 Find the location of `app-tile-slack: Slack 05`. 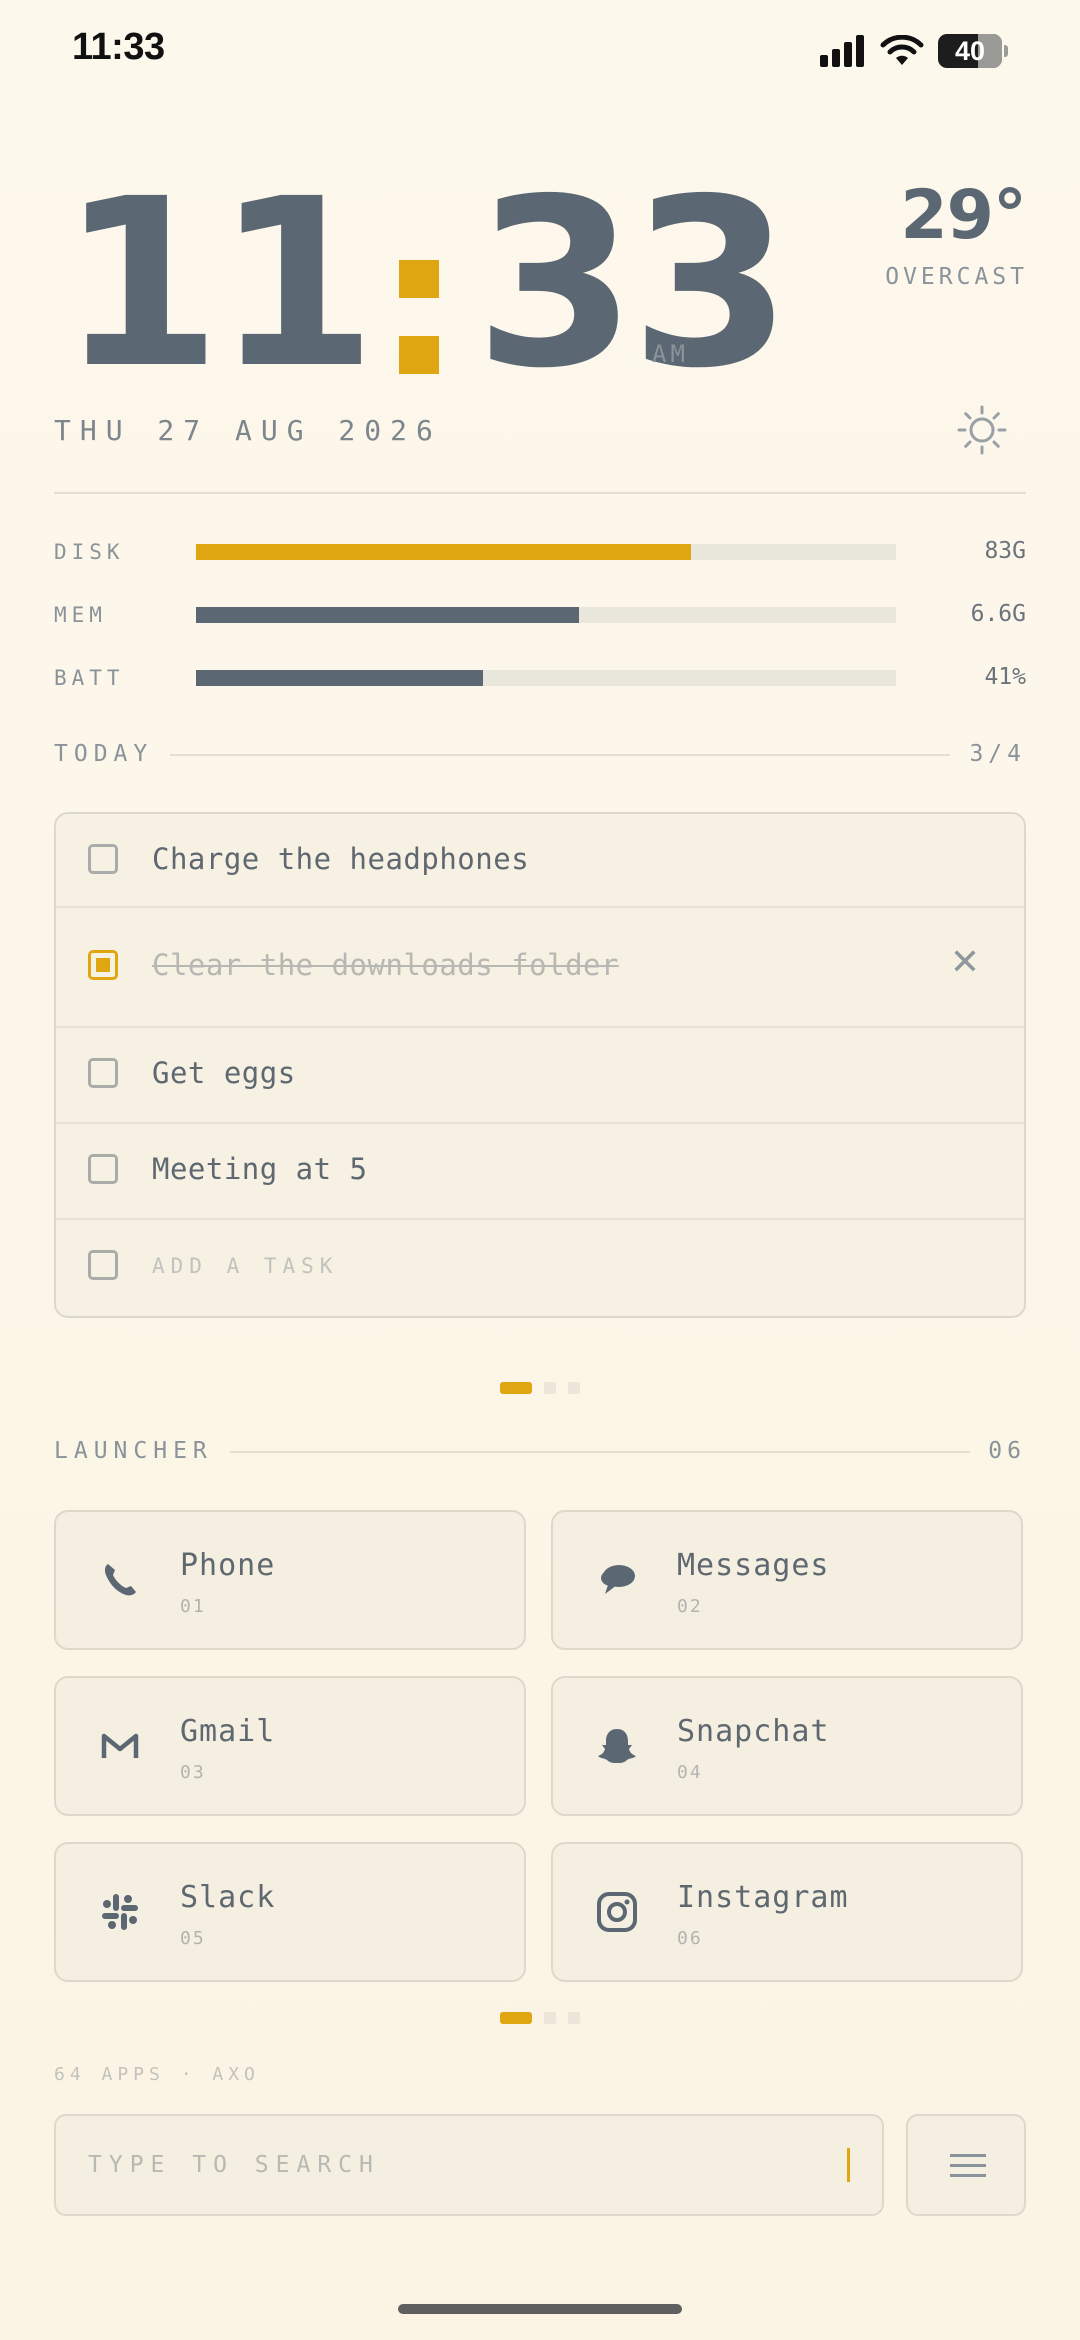

app-tile-slack: Slack 05 is located at coordinates (290, 1912).